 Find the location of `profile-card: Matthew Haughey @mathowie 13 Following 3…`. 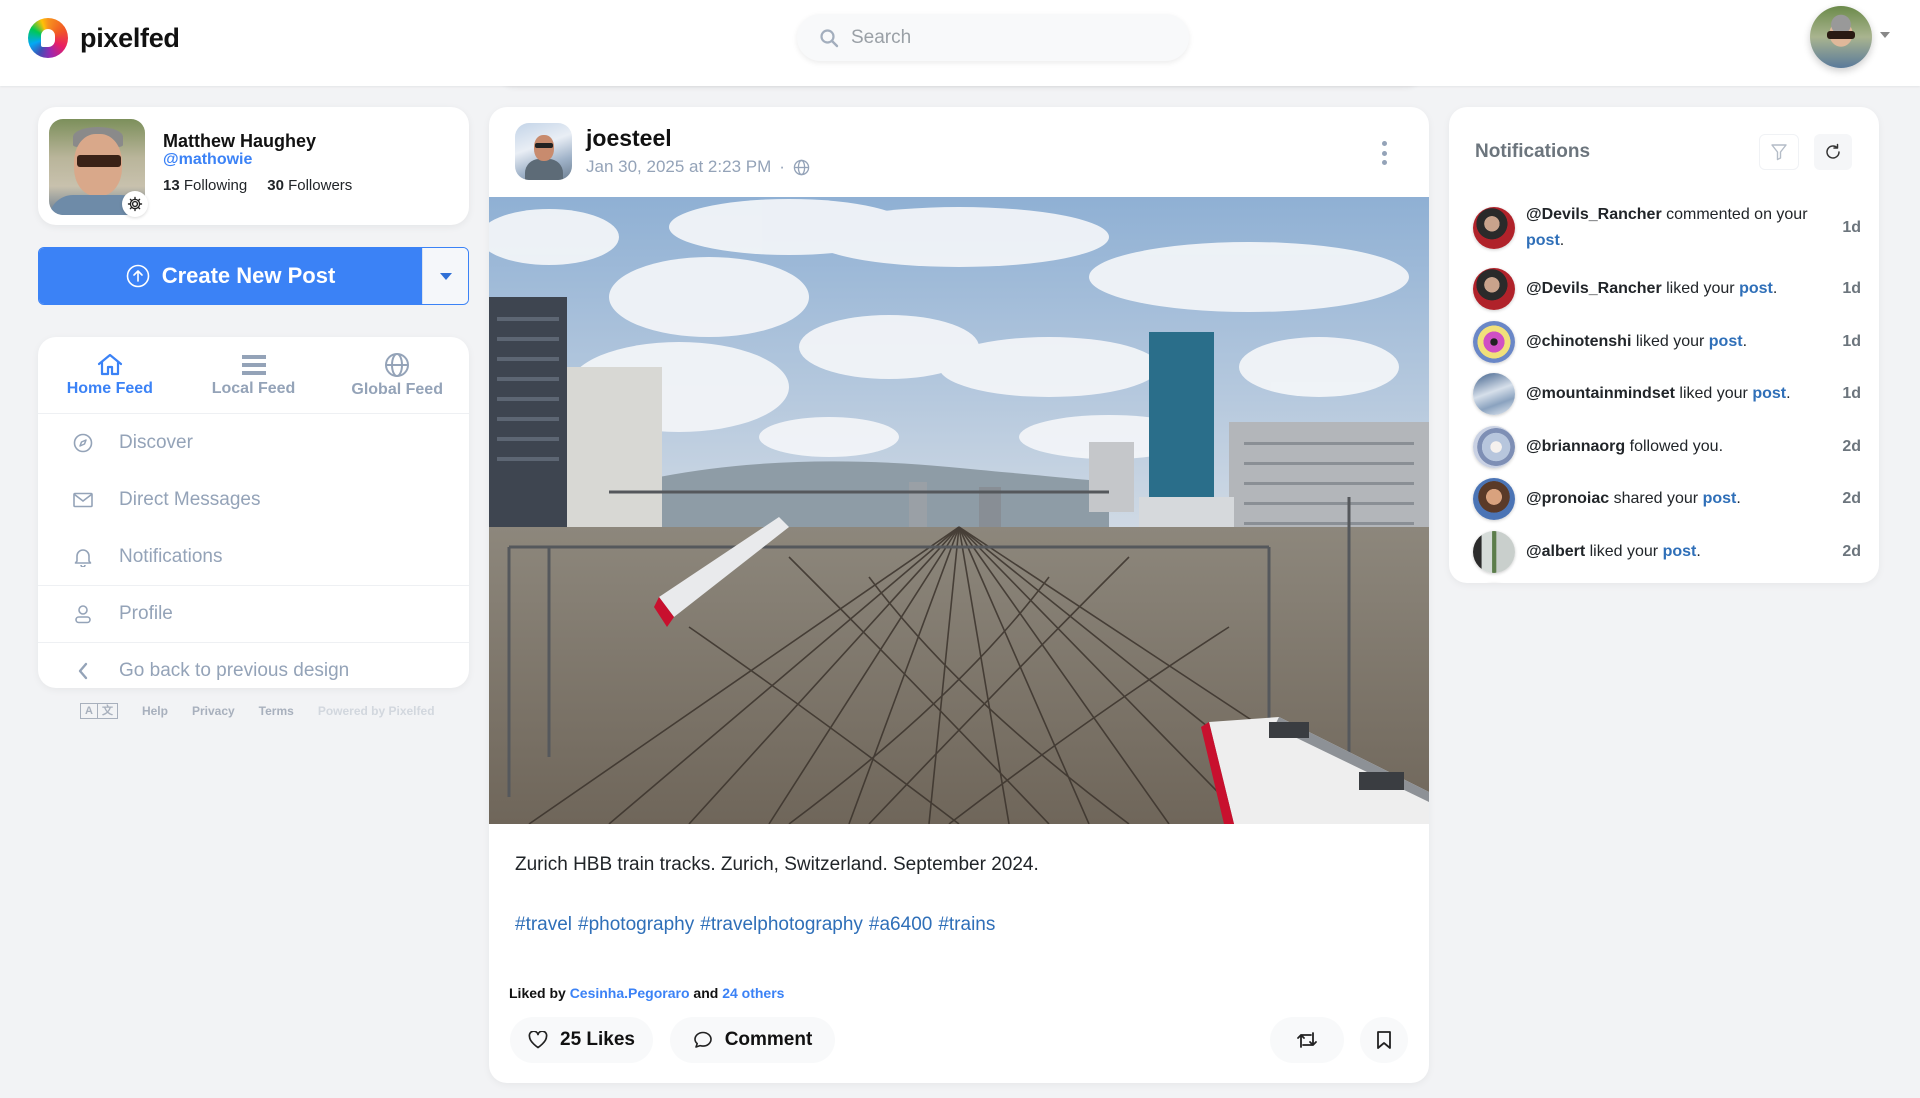

profile-card: Matthew Haughey @mathowie 13 Following 3… is located at coordinates (253, 166).